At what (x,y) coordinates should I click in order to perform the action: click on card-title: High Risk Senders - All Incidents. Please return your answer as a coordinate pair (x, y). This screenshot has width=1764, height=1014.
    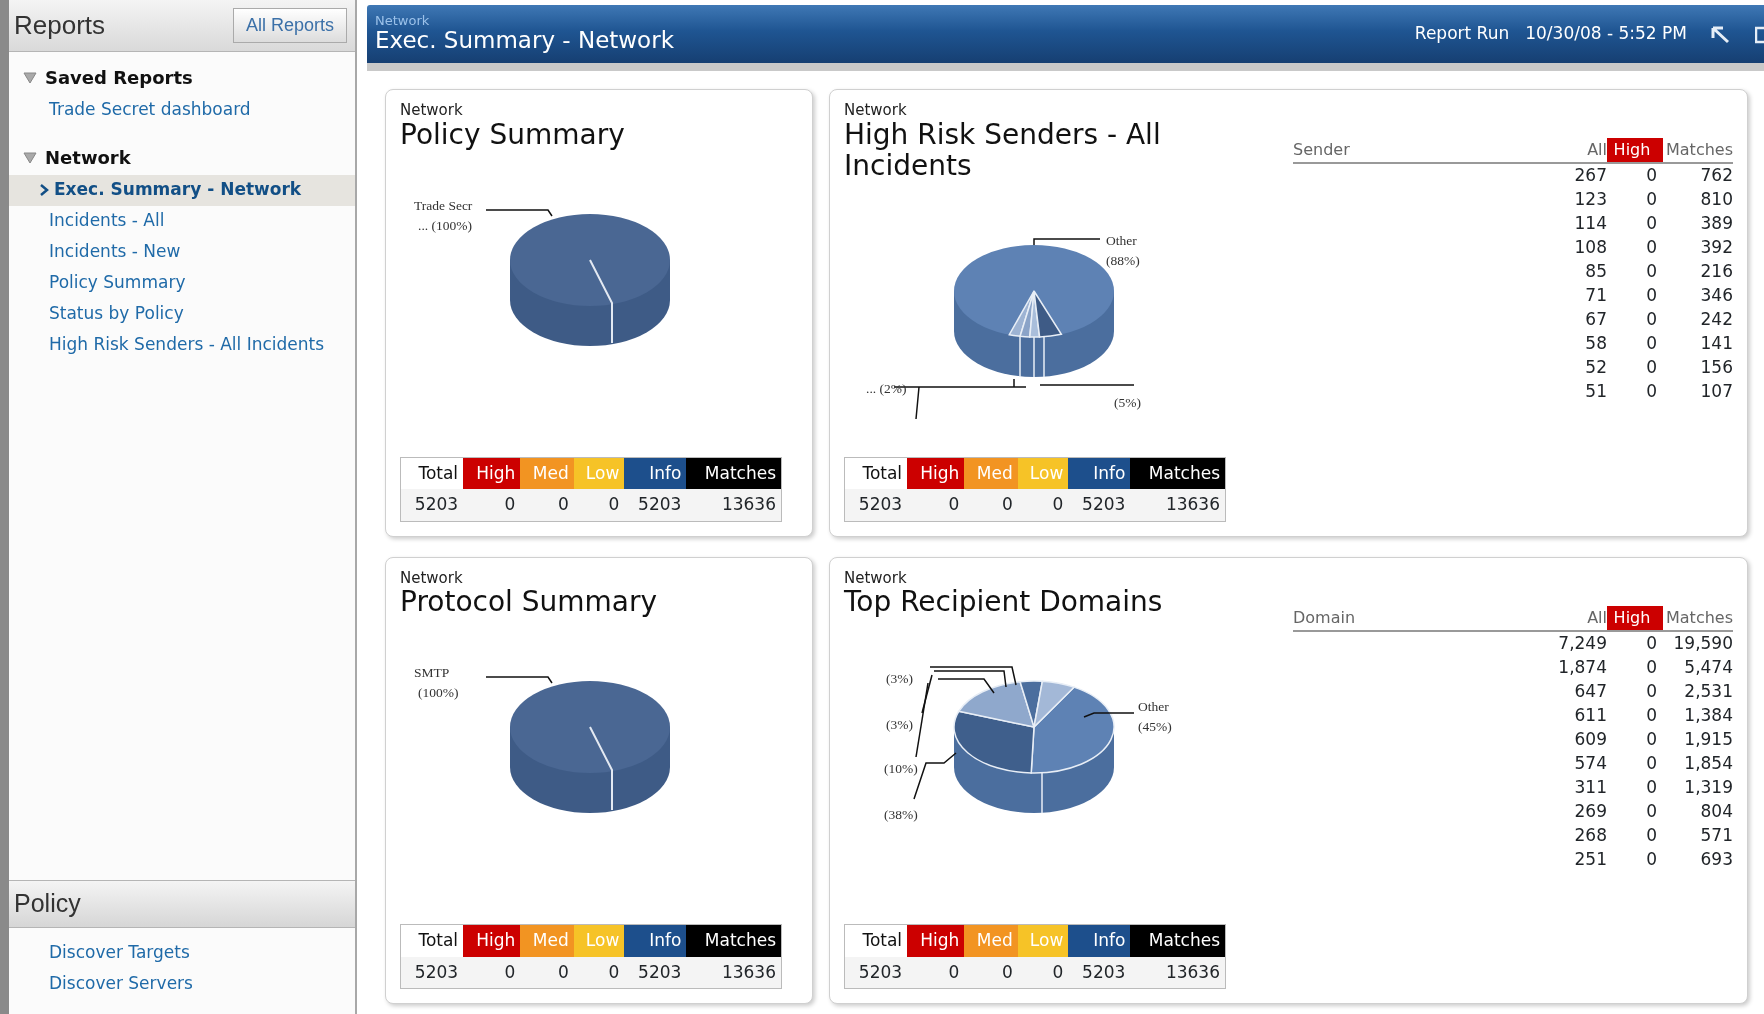
    Looking at the image, I should click on (1003, 150).